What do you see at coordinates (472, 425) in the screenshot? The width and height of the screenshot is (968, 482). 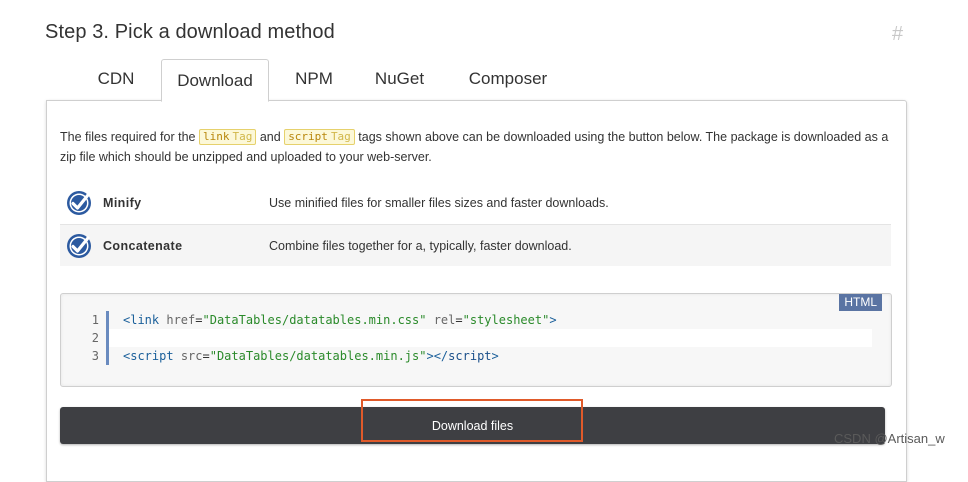 I see `download-files-button: Download files` at bounding box center [472, 425].